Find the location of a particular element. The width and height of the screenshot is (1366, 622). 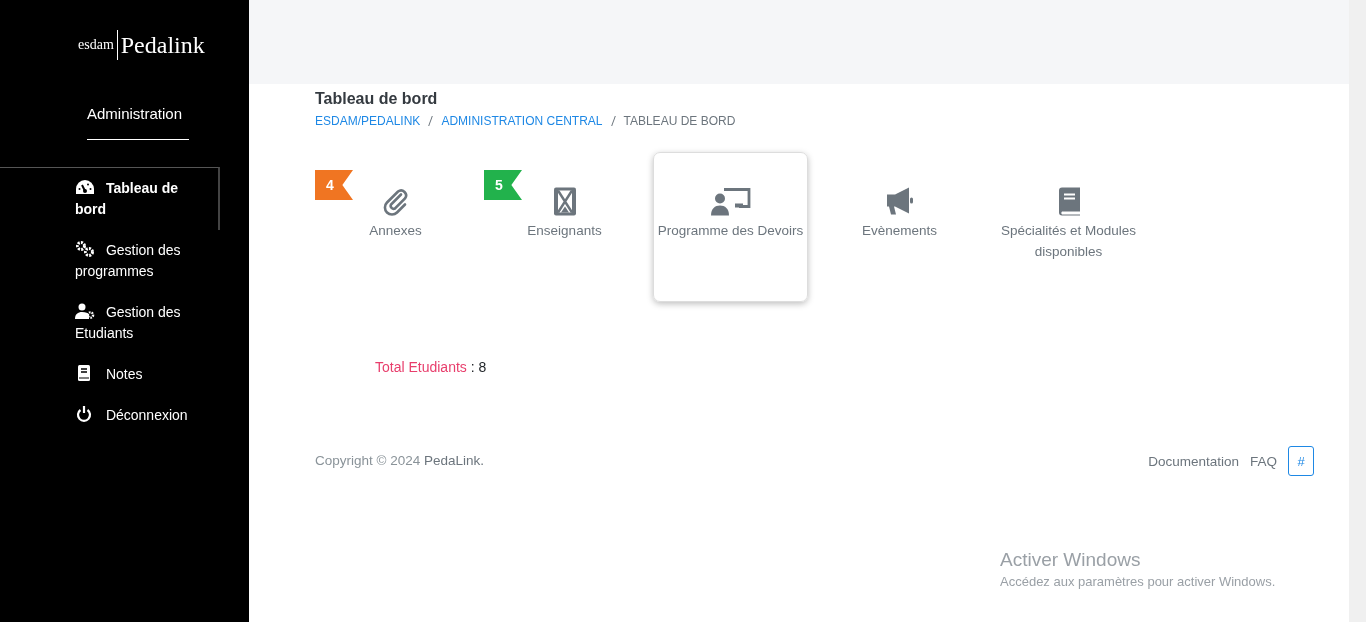

count-badge: 5 is located at coordinates (503, 185).